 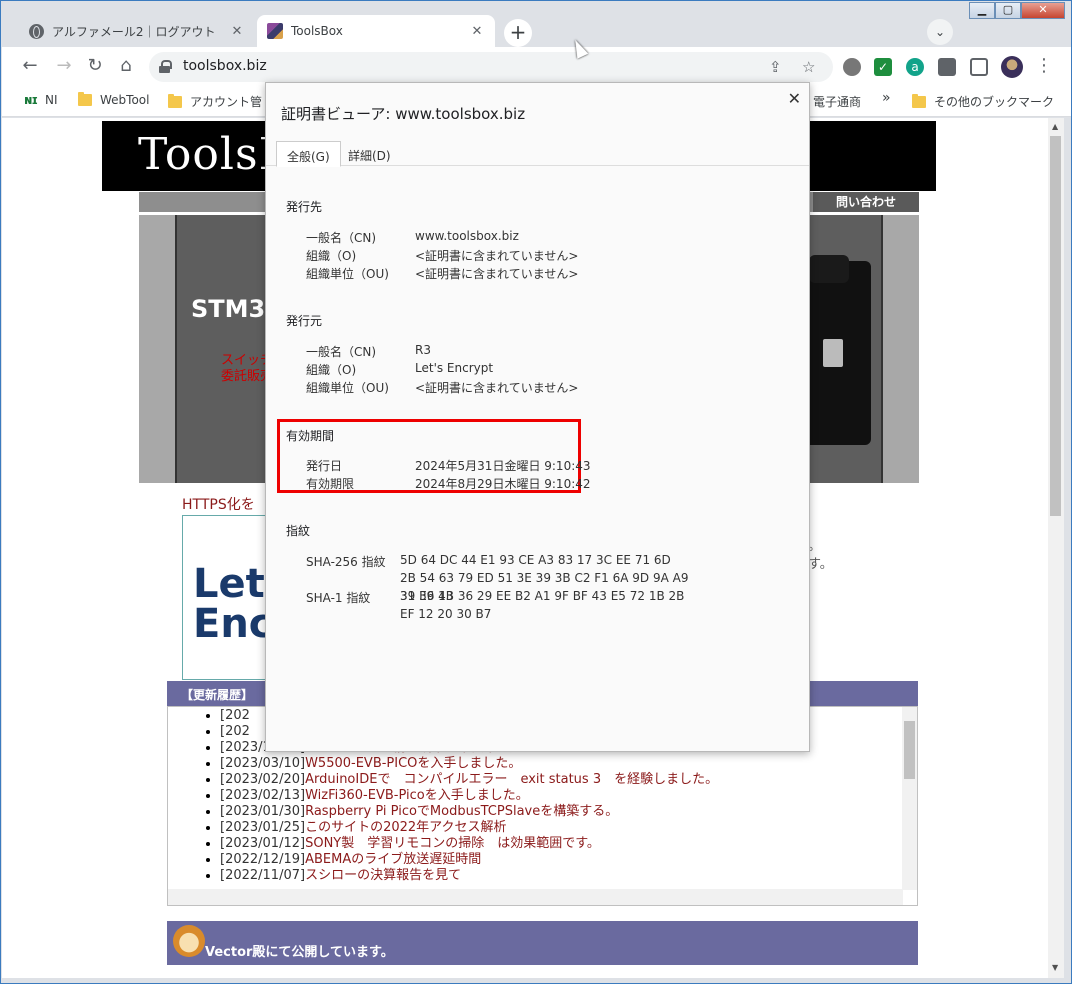 What do you see at coordinates (189, 941) in the screenshot?
I see `vector-mascot-icon` at bounding box center [189, 941].